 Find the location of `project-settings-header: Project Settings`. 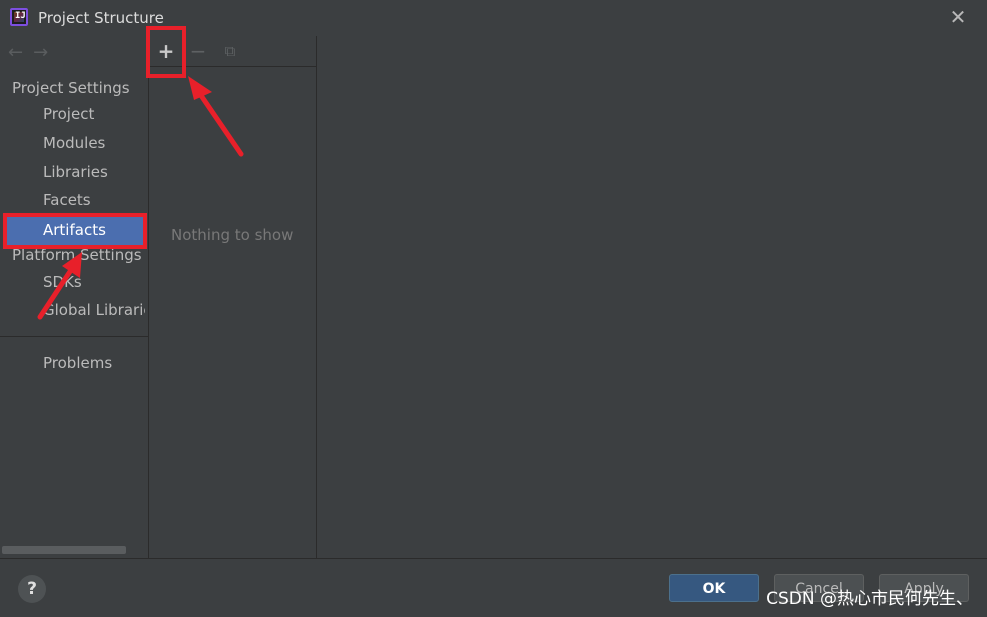

project-settings-header: Project Settings is located at coordinates (71, 88).